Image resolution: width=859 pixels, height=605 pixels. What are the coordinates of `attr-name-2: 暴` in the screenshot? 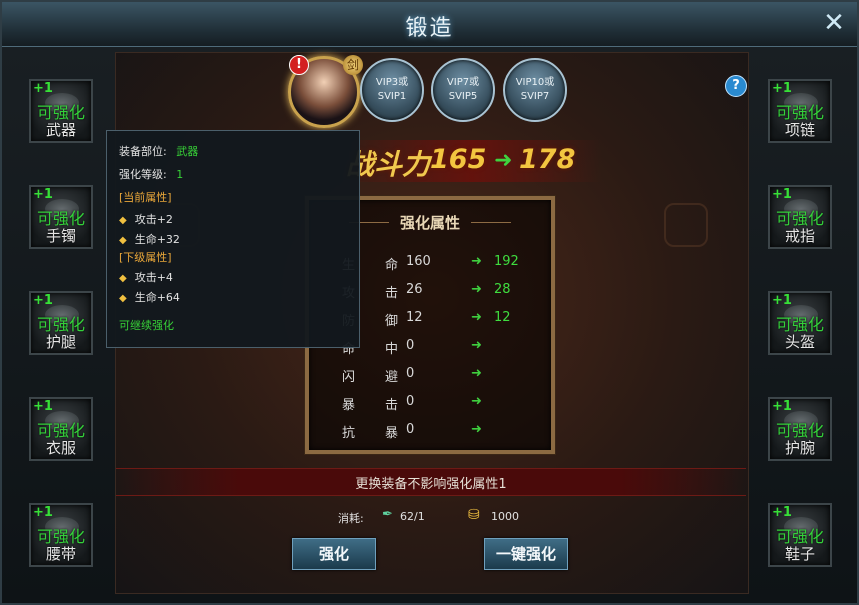 It's located at (392, 433).